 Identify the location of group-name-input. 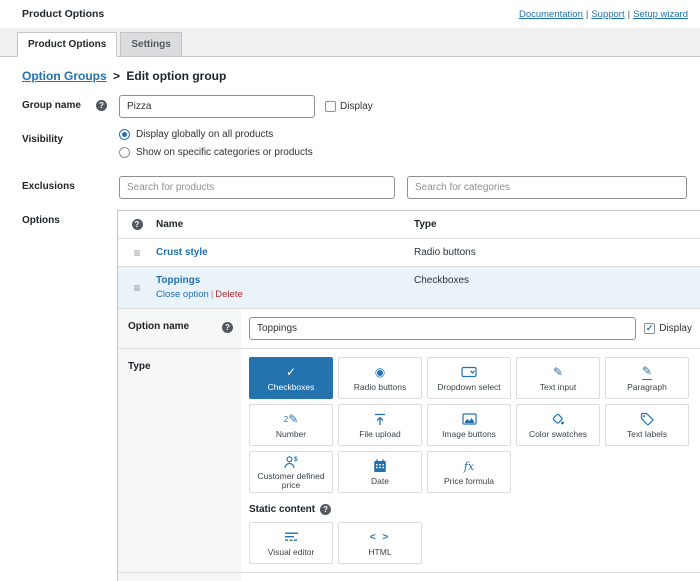
(217, 106).